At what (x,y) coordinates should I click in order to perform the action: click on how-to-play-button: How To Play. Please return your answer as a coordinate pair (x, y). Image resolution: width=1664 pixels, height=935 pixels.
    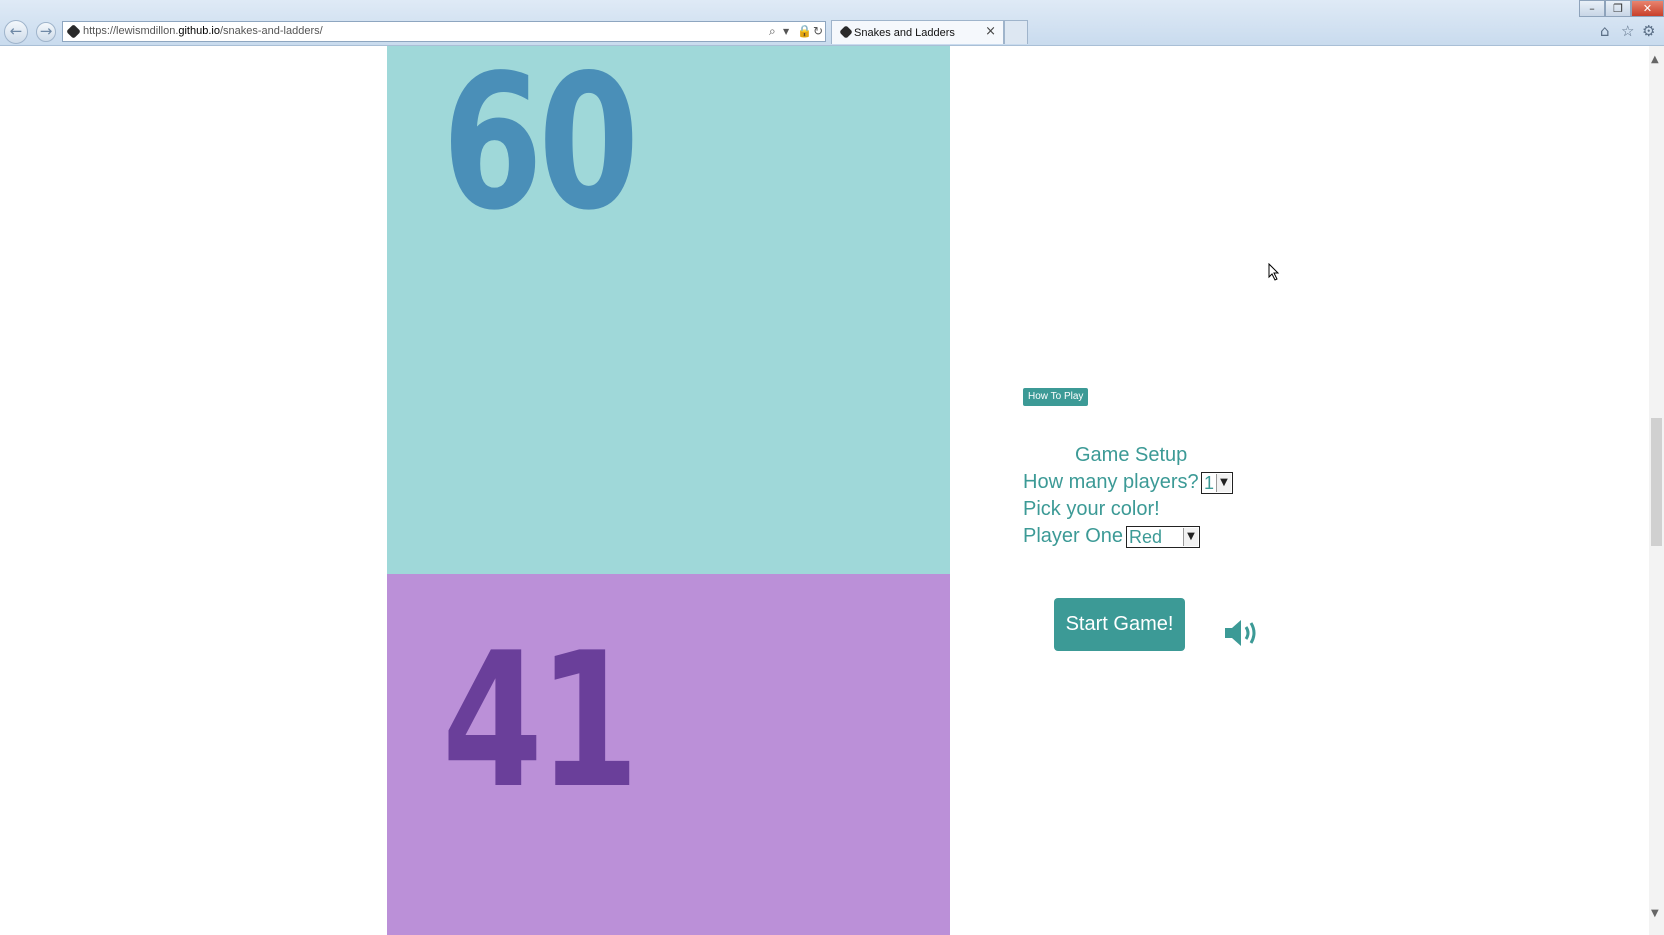
    Looking at the image, I should click on (1056, 397).